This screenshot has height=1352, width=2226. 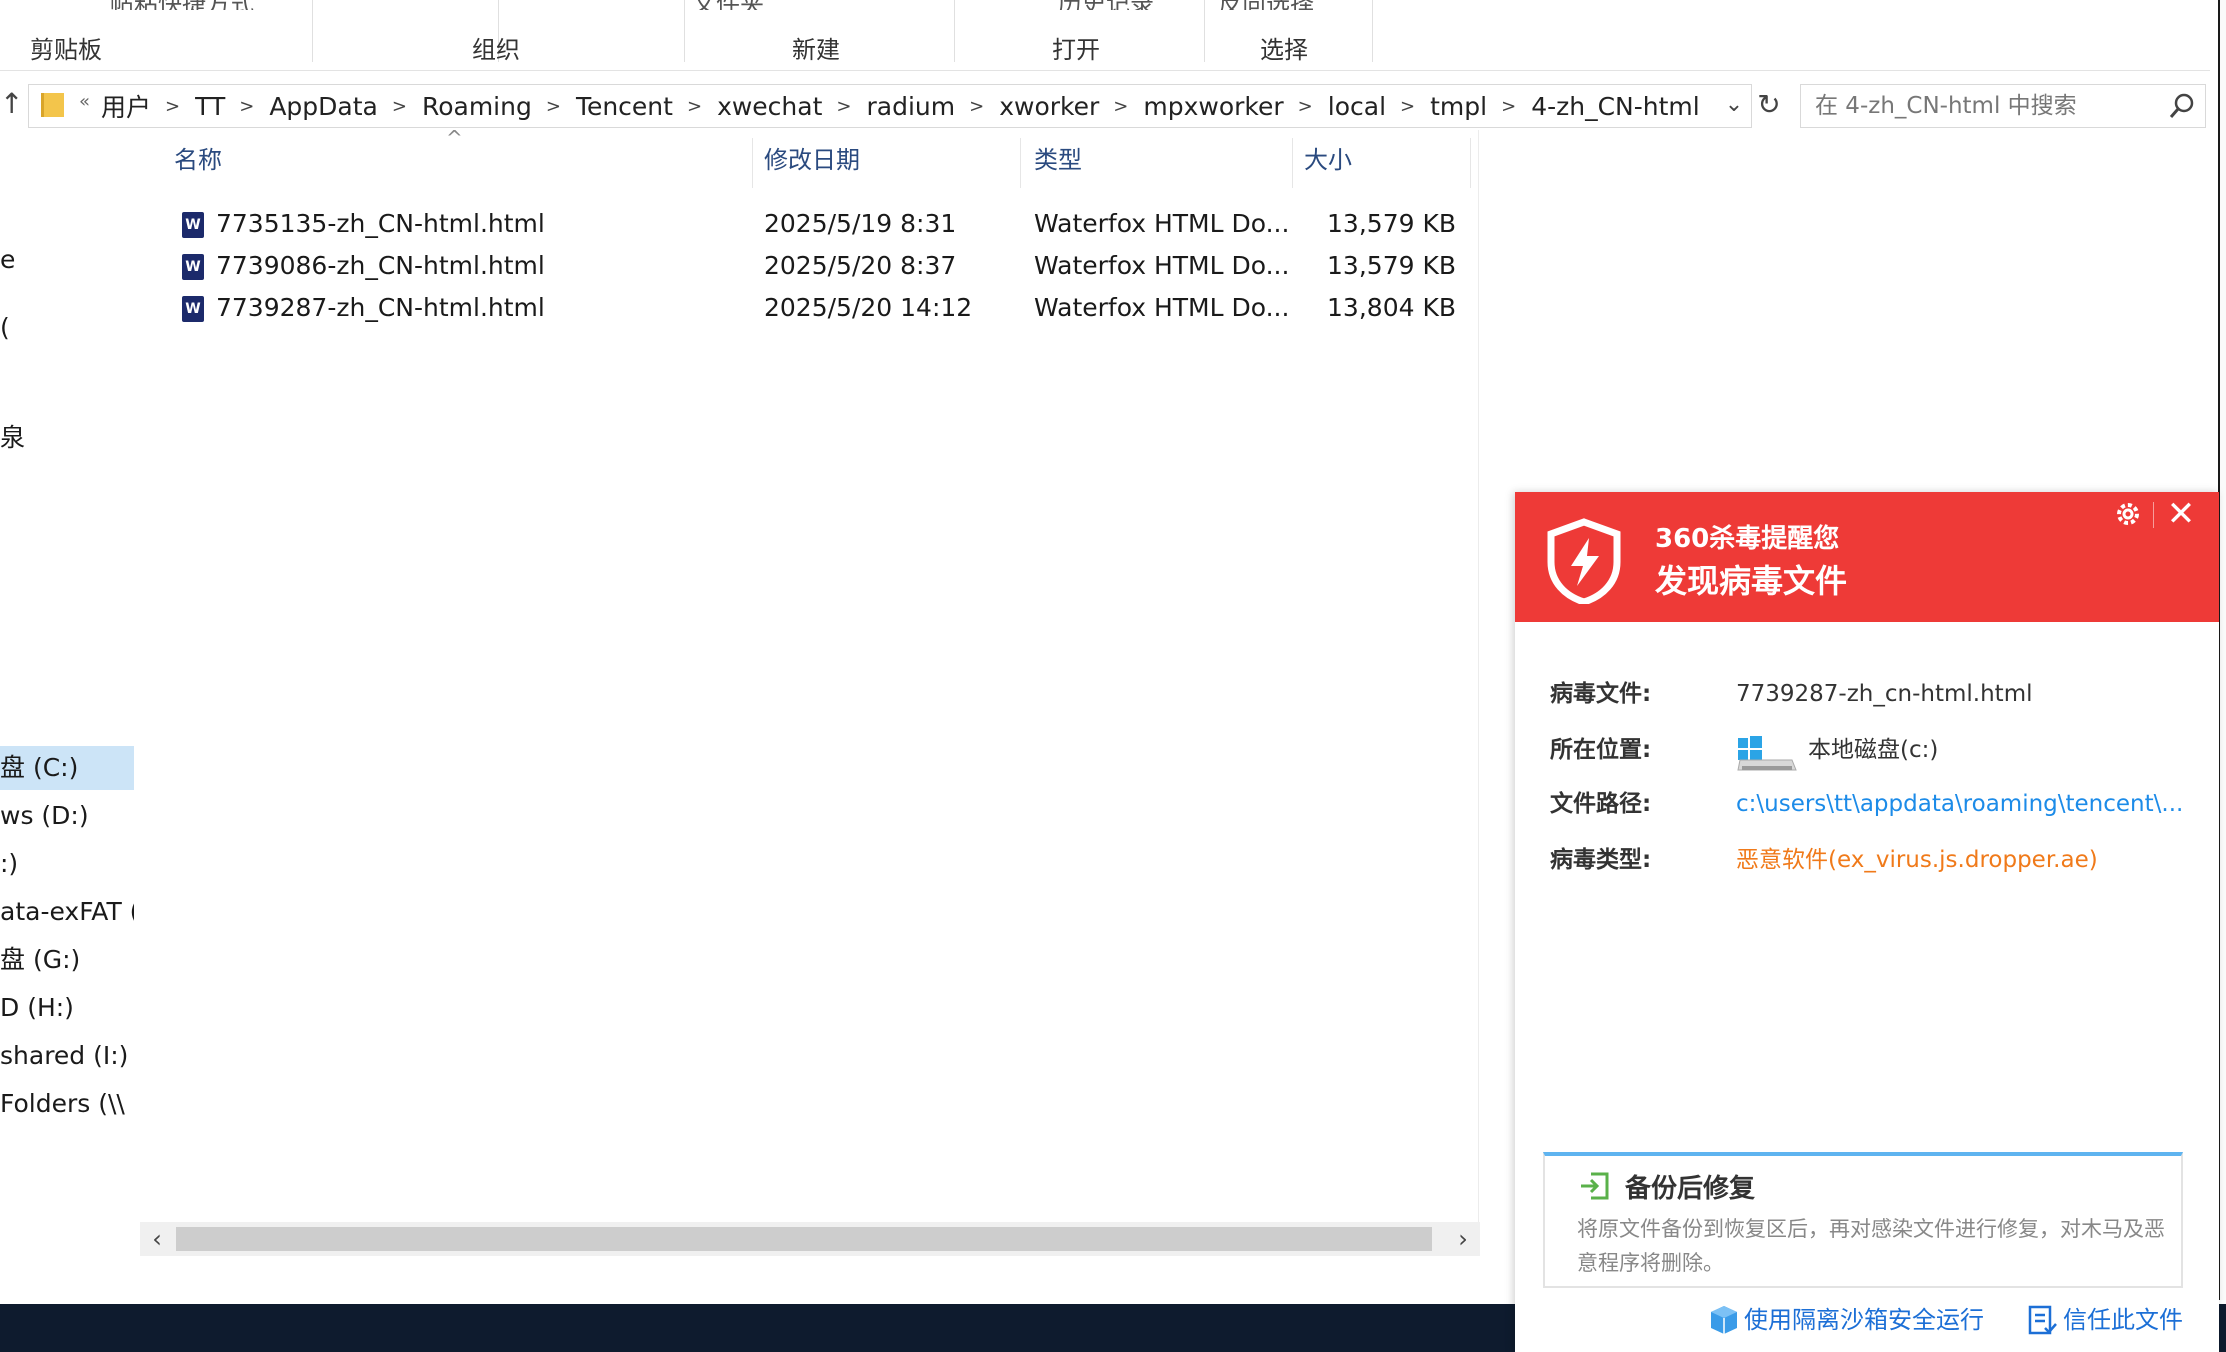 I want to click on breadcrumb-item: tmpl, so click(x=1458, y=106).